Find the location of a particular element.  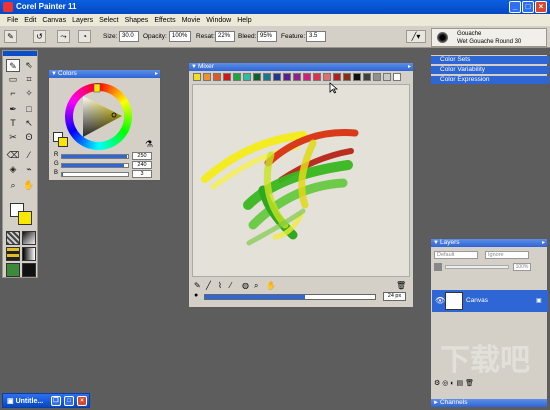

doc-restore-button: ❐ is located at coordinates (56, 401).